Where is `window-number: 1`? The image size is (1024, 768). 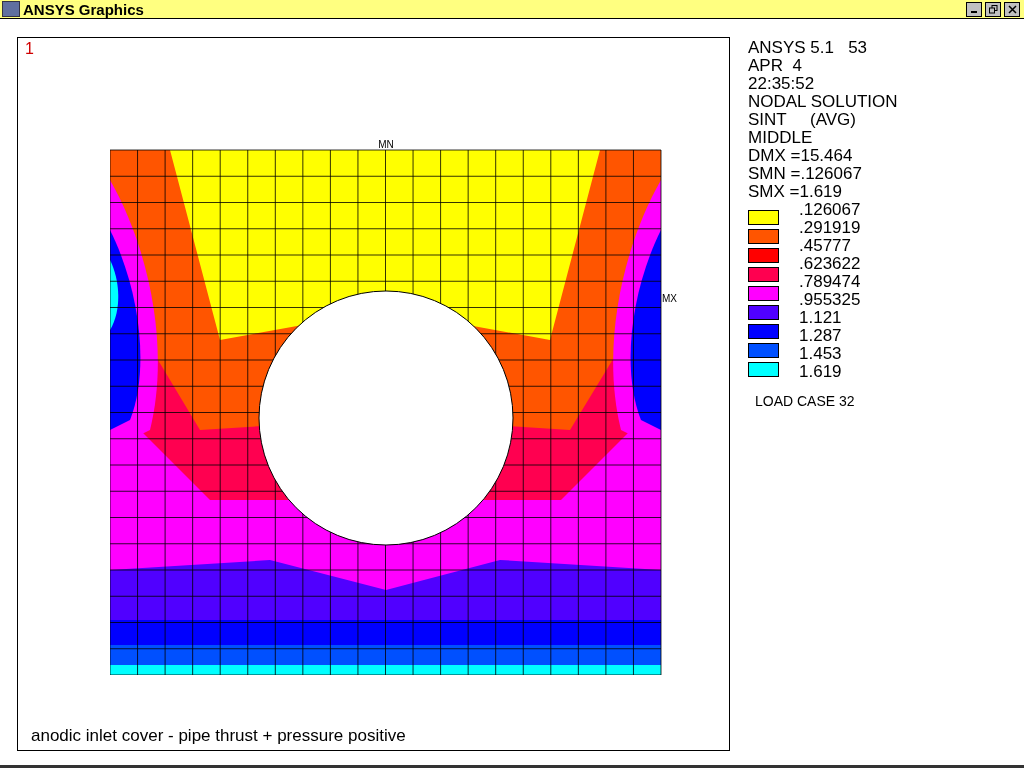 window-number: 1 is located at coordinates (29, 49).